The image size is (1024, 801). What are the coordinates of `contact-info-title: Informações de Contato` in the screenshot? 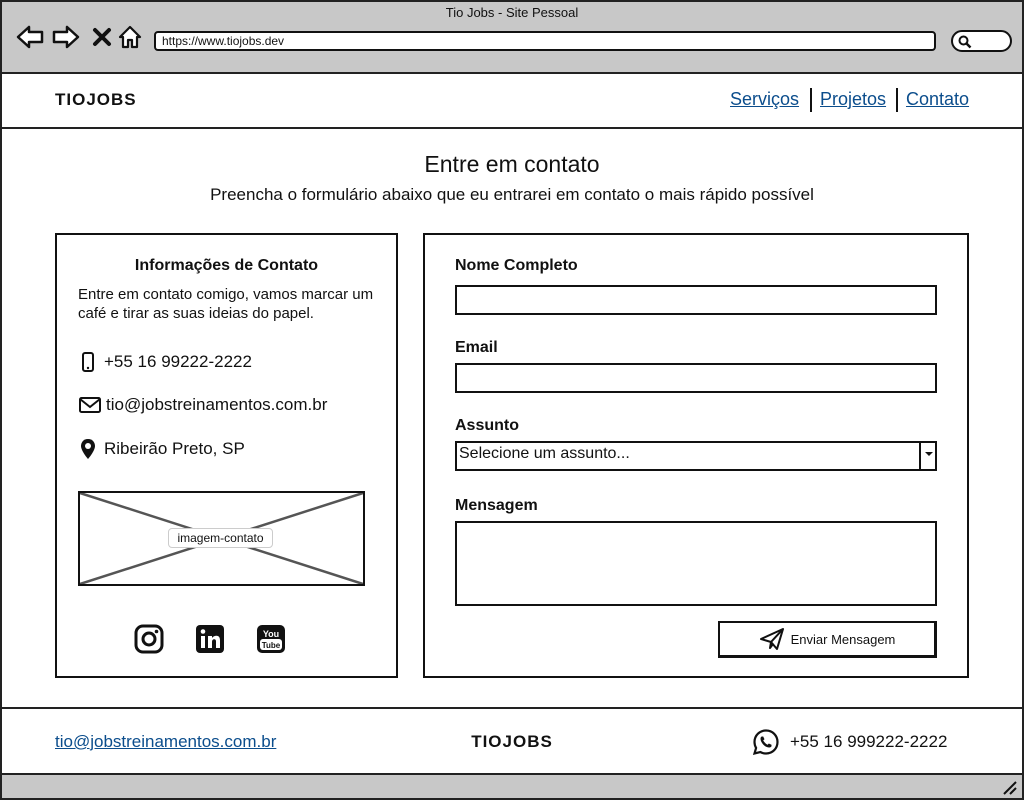 It's located at (226, 265).